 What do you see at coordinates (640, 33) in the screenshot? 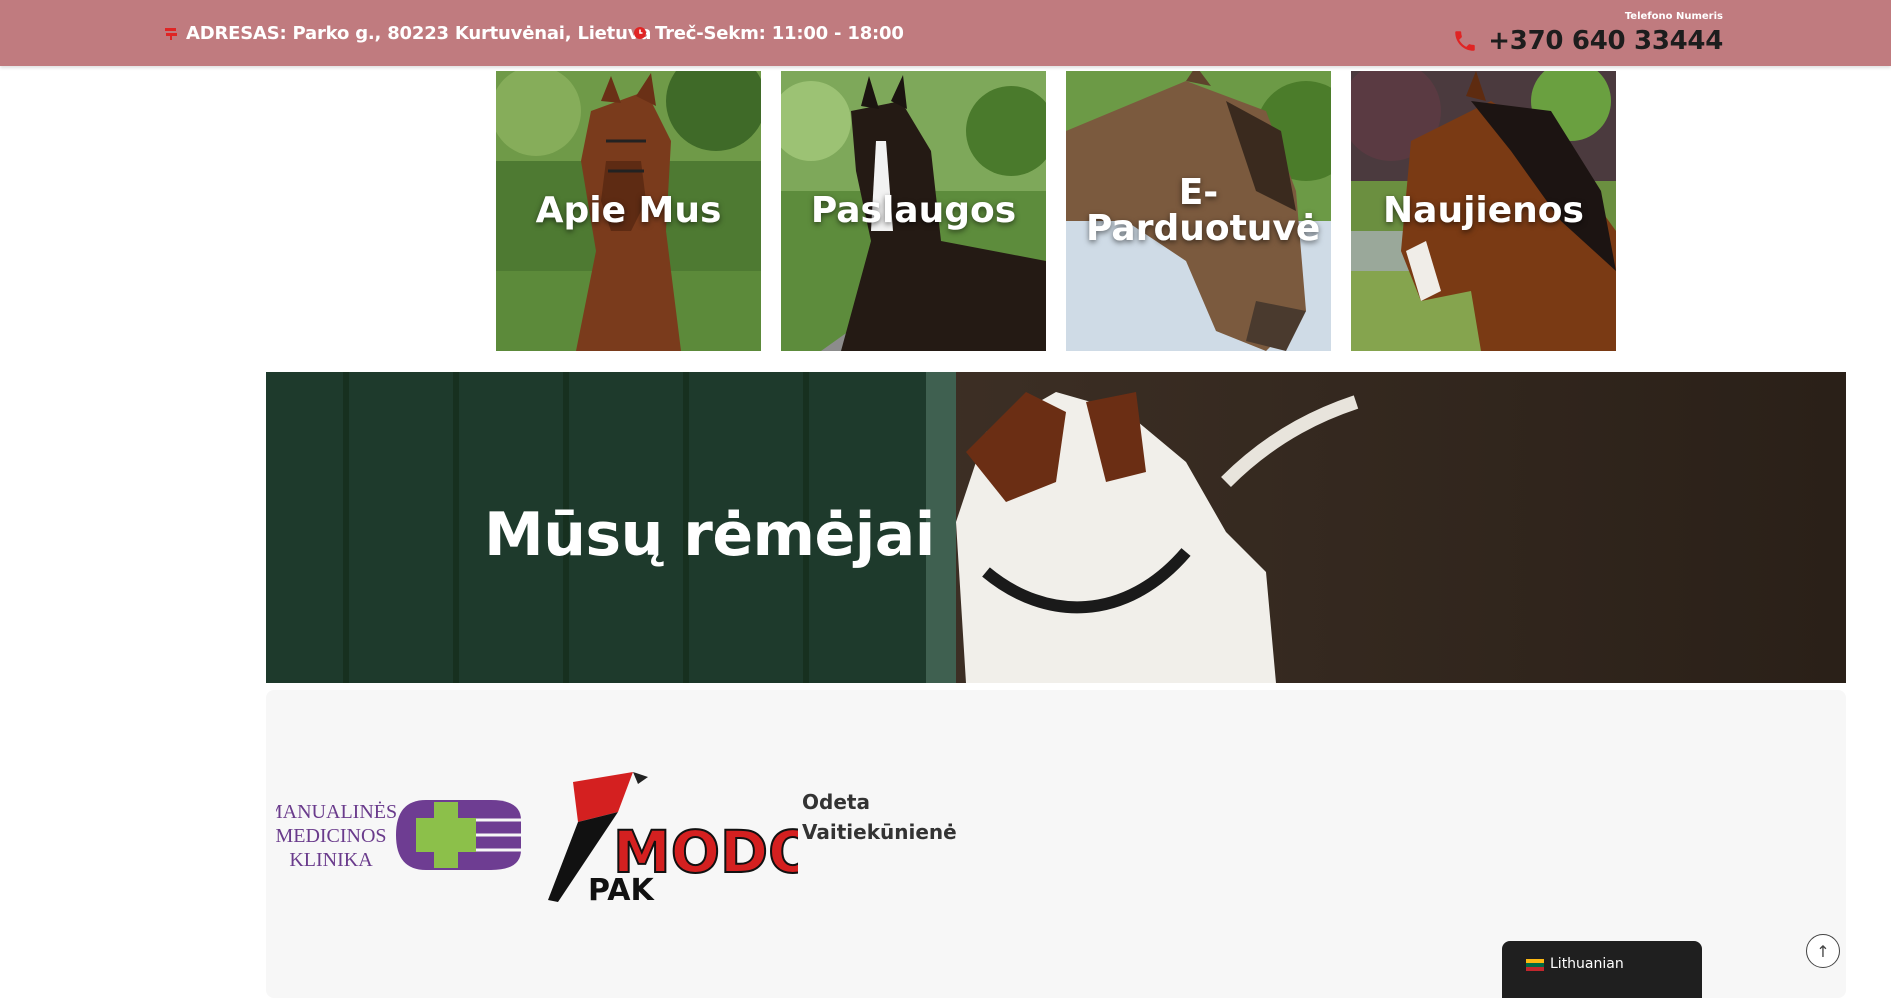
I see `clock-icon` at bounding box center [640, 33].